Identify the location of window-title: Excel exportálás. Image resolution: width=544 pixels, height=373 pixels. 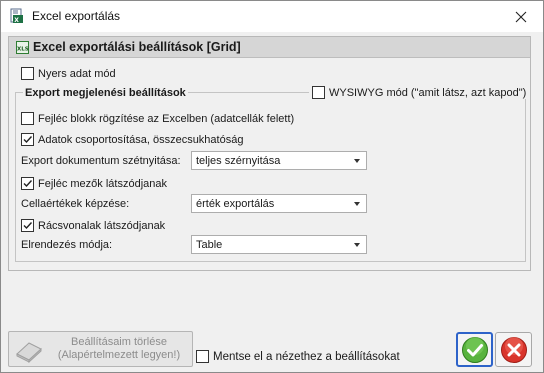
(76, 16).